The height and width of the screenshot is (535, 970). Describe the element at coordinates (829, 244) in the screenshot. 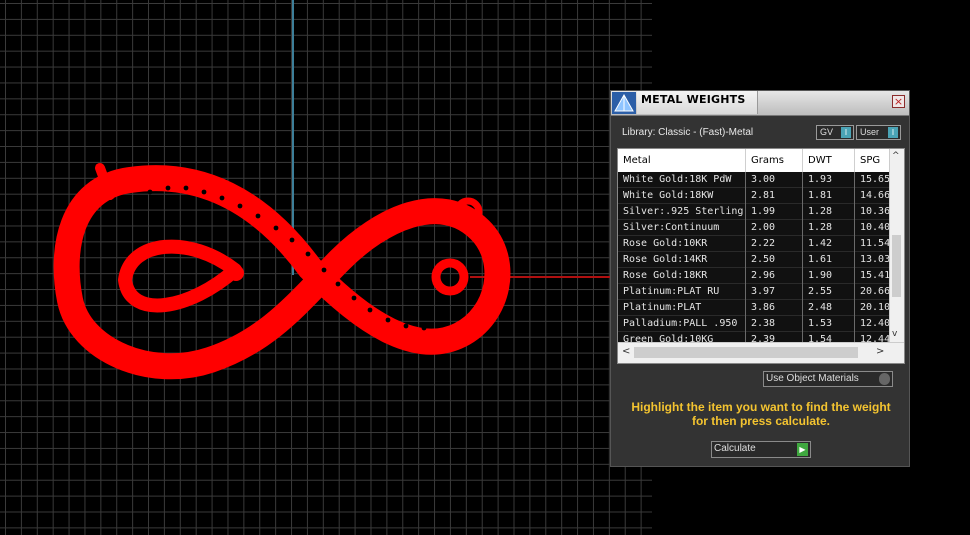

I see `dwt-cell: 1.42` at that location.